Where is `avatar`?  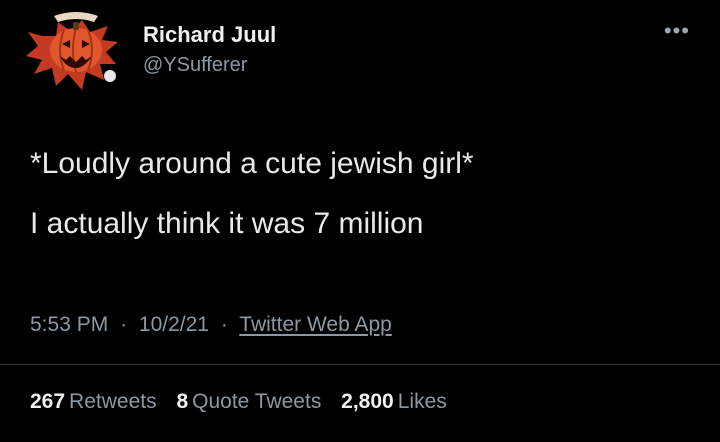 avatar is located at coordinates (75, 52).